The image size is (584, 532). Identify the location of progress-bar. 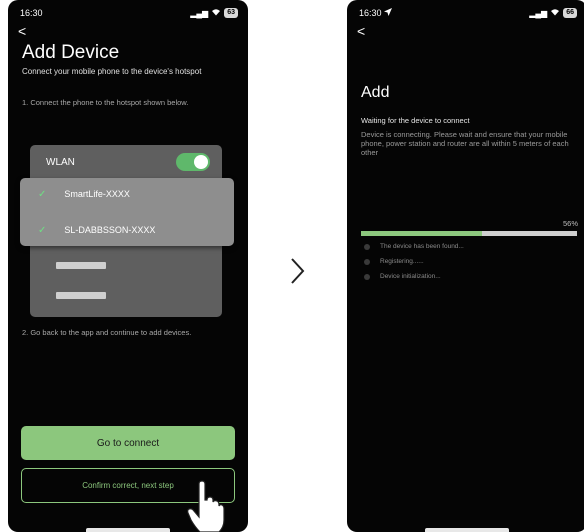
(469, 233).